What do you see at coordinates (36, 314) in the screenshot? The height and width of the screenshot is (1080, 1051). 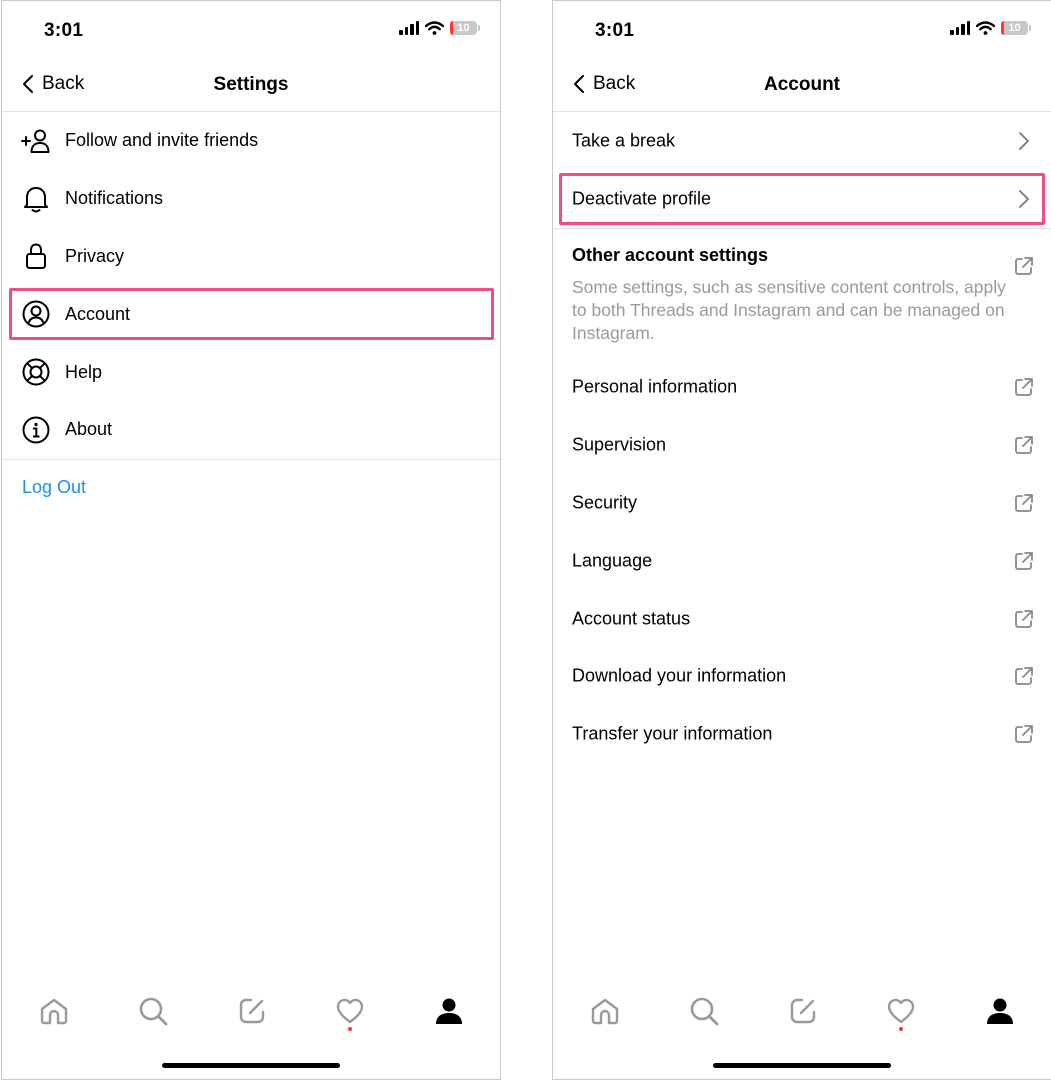 I see `account-circle-icon` at bounding box center [36, 314].